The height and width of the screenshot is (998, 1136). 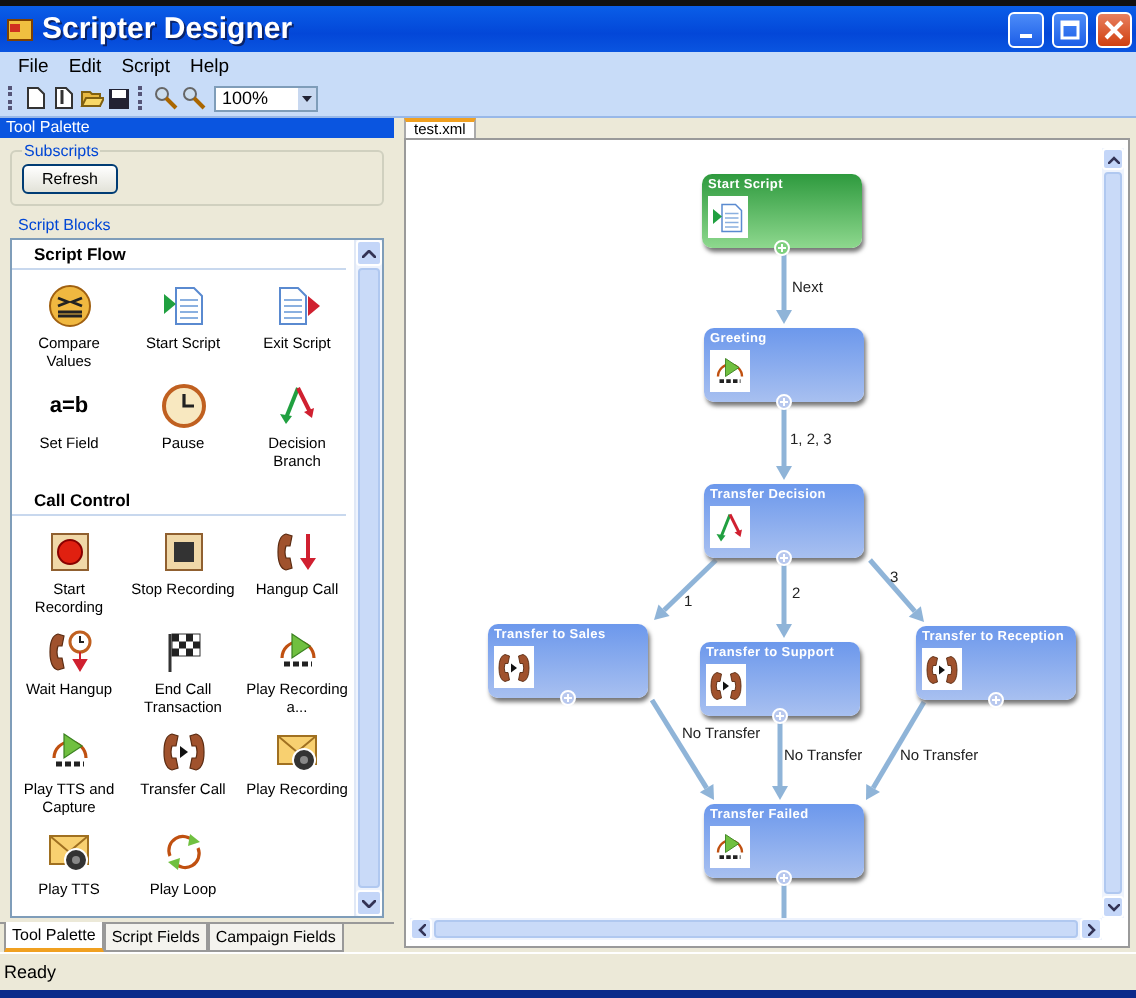 What do you see at coordinates (1026, 29) in the screenshot?
I see `minimize-button` at bounding box center [1026, 29].